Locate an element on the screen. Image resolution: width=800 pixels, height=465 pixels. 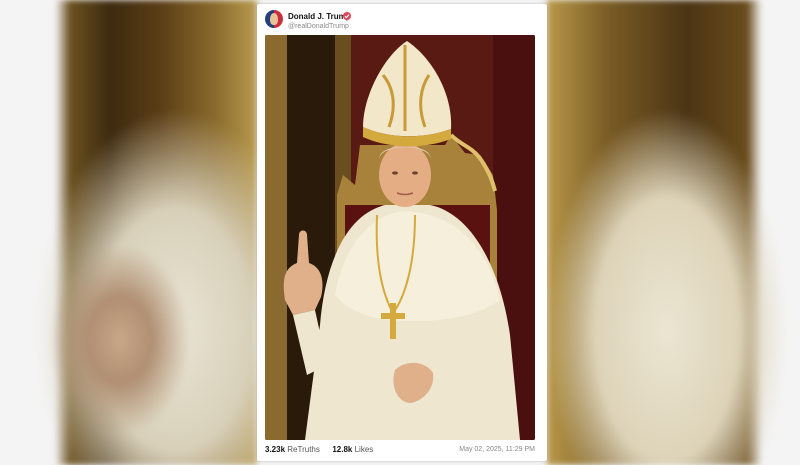
post-timestamp: May 02, 2025, 11:29 PM is located at coordinates (497, 449).